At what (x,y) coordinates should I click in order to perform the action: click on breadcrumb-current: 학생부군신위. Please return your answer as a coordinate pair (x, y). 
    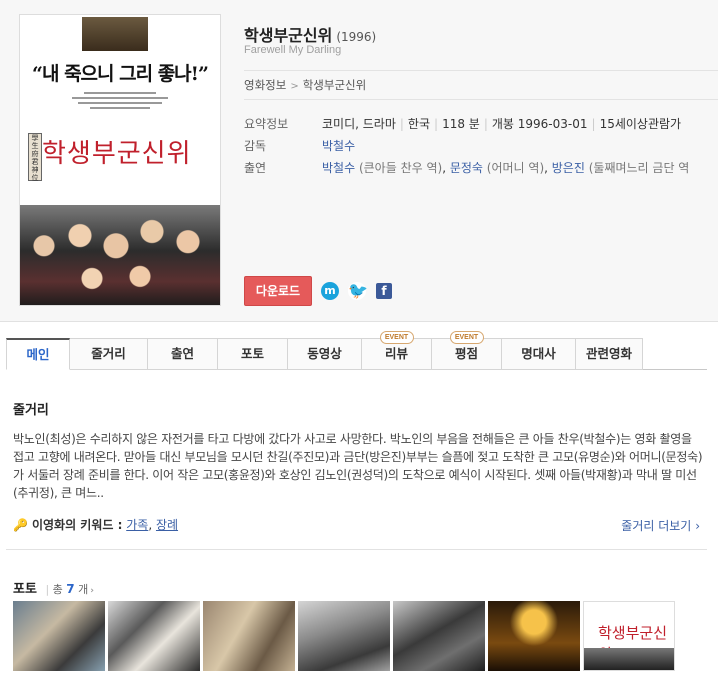
    Looking at the image, I should click on (334, 85).